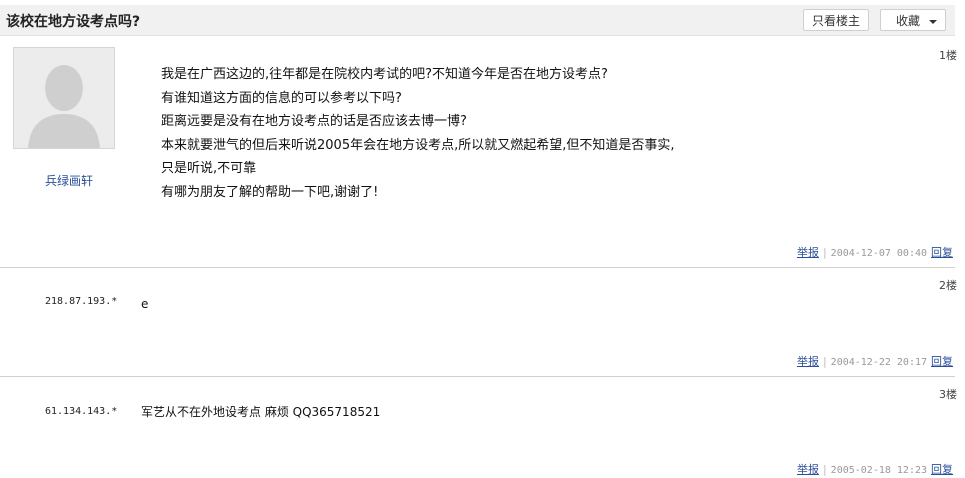 The width and height of the screenshot is (965, 478). What do you see at coordinates (948, 55) in the screenshot?
I see `floor-number: 1楼` at bounding box center [948, 55].